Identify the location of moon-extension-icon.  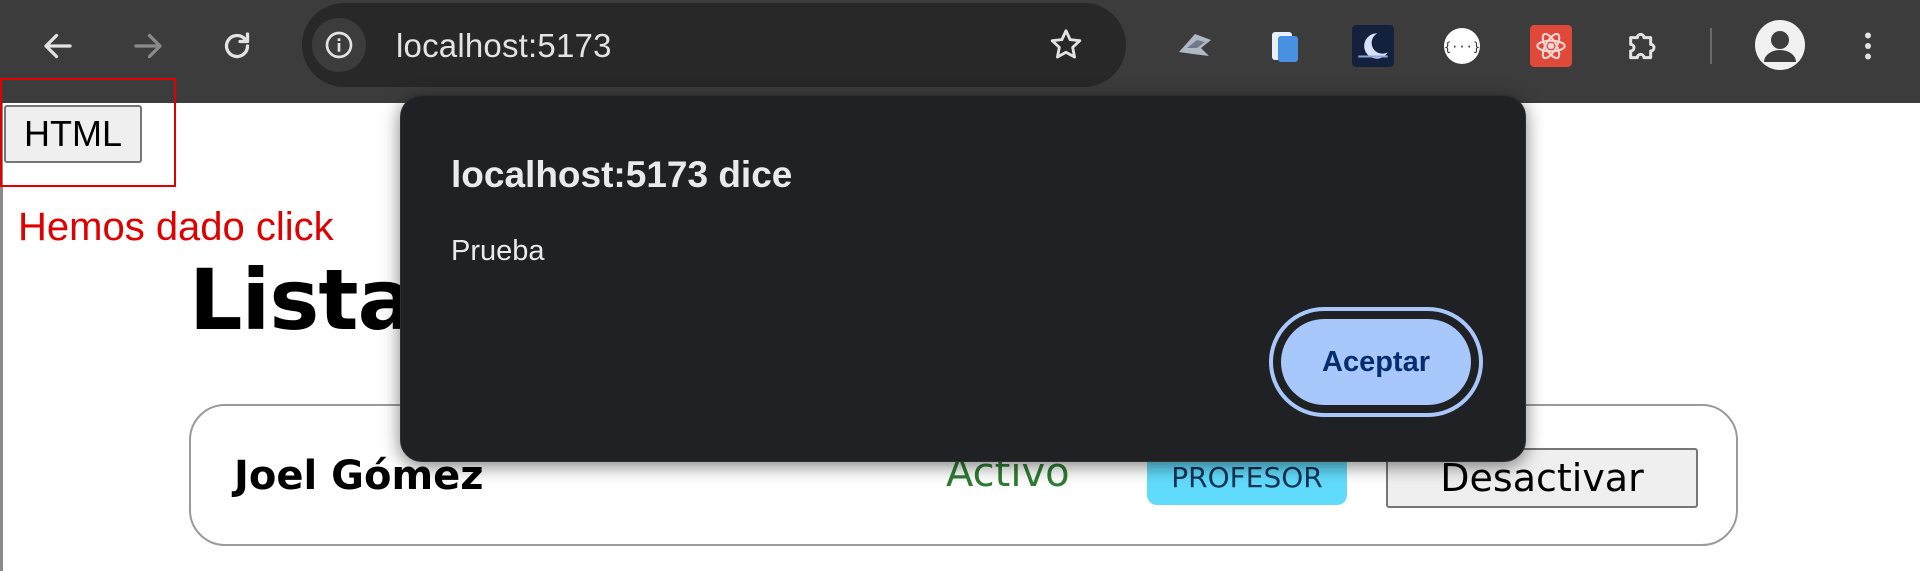
(1373, 46).